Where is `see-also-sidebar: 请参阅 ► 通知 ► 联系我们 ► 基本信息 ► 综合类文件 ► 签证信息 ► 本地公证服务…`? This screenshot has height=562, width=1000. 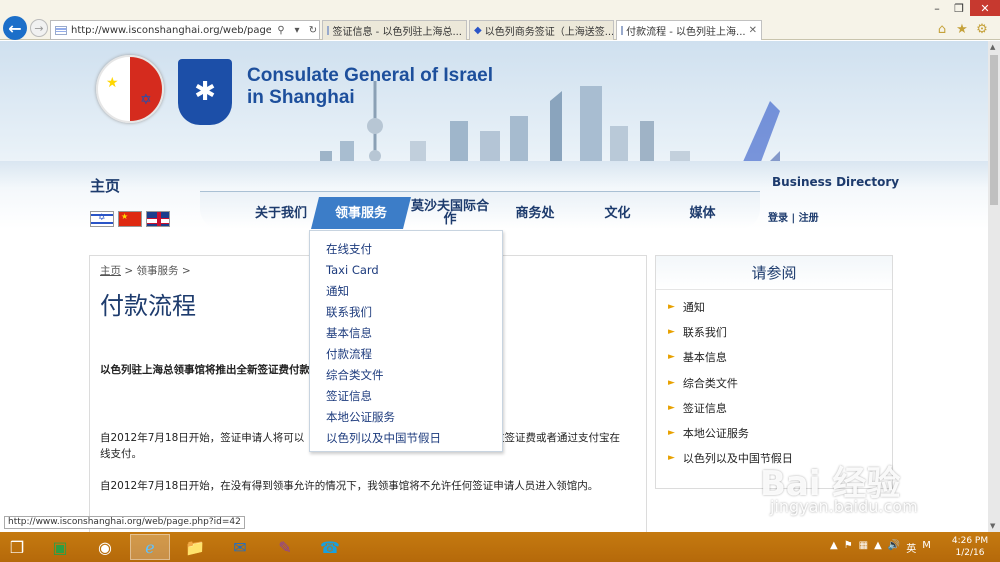 see-also-sidebar: 请参阅 ► 通知 ► 联系我们 ► 基本信息 ► 综合类文件 ► 签证信息 ► 本地公证服务… is located at coordinates (774, 372).